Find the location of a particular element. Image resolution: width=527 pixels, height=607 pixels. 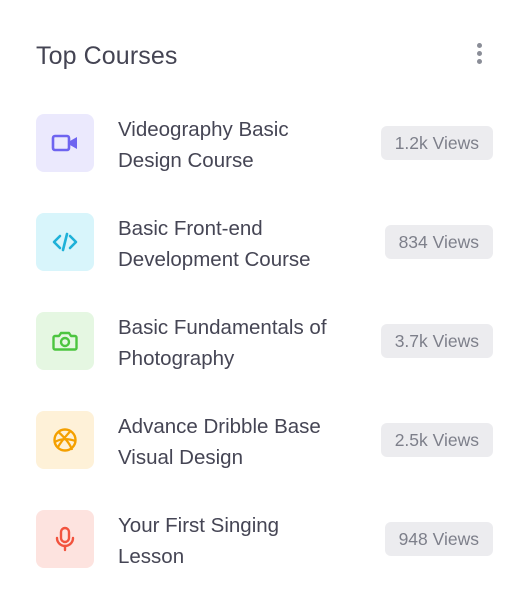

course-title: Basic Front-end Development Course is located at coordinates (214, 244).